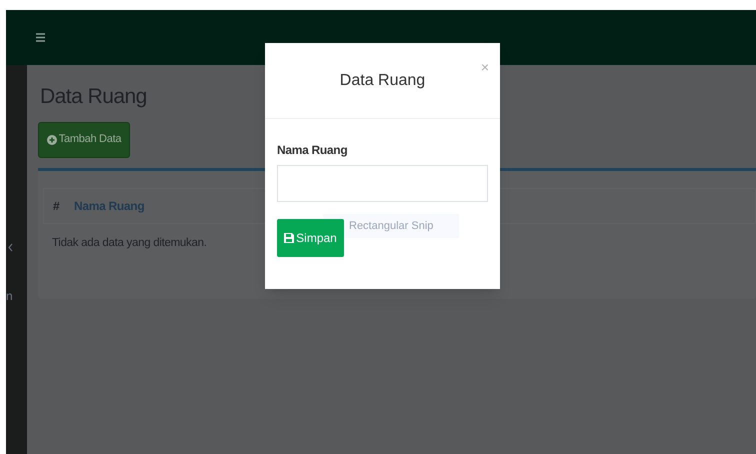 This screenshot has width=756, height=454. I want to click on chevron-left-icon, so click(10, 247).